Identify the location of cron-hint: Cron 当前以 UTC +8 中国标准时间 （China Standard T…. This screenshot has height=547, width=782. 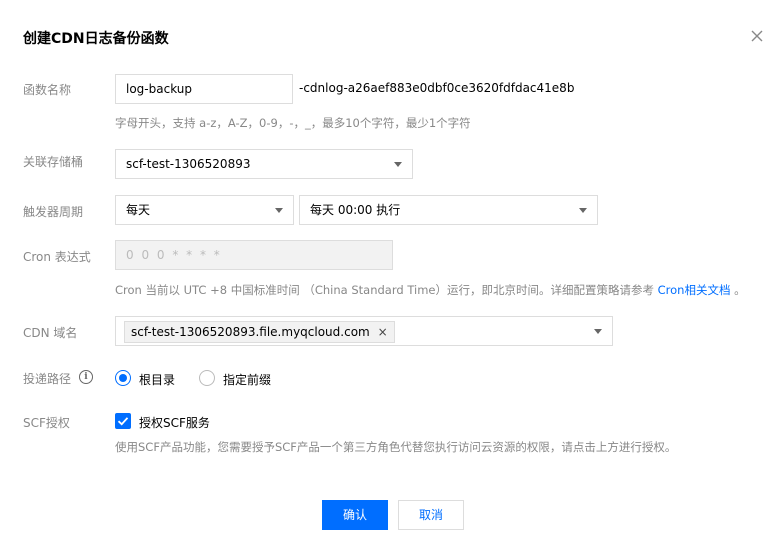
(430, 290).